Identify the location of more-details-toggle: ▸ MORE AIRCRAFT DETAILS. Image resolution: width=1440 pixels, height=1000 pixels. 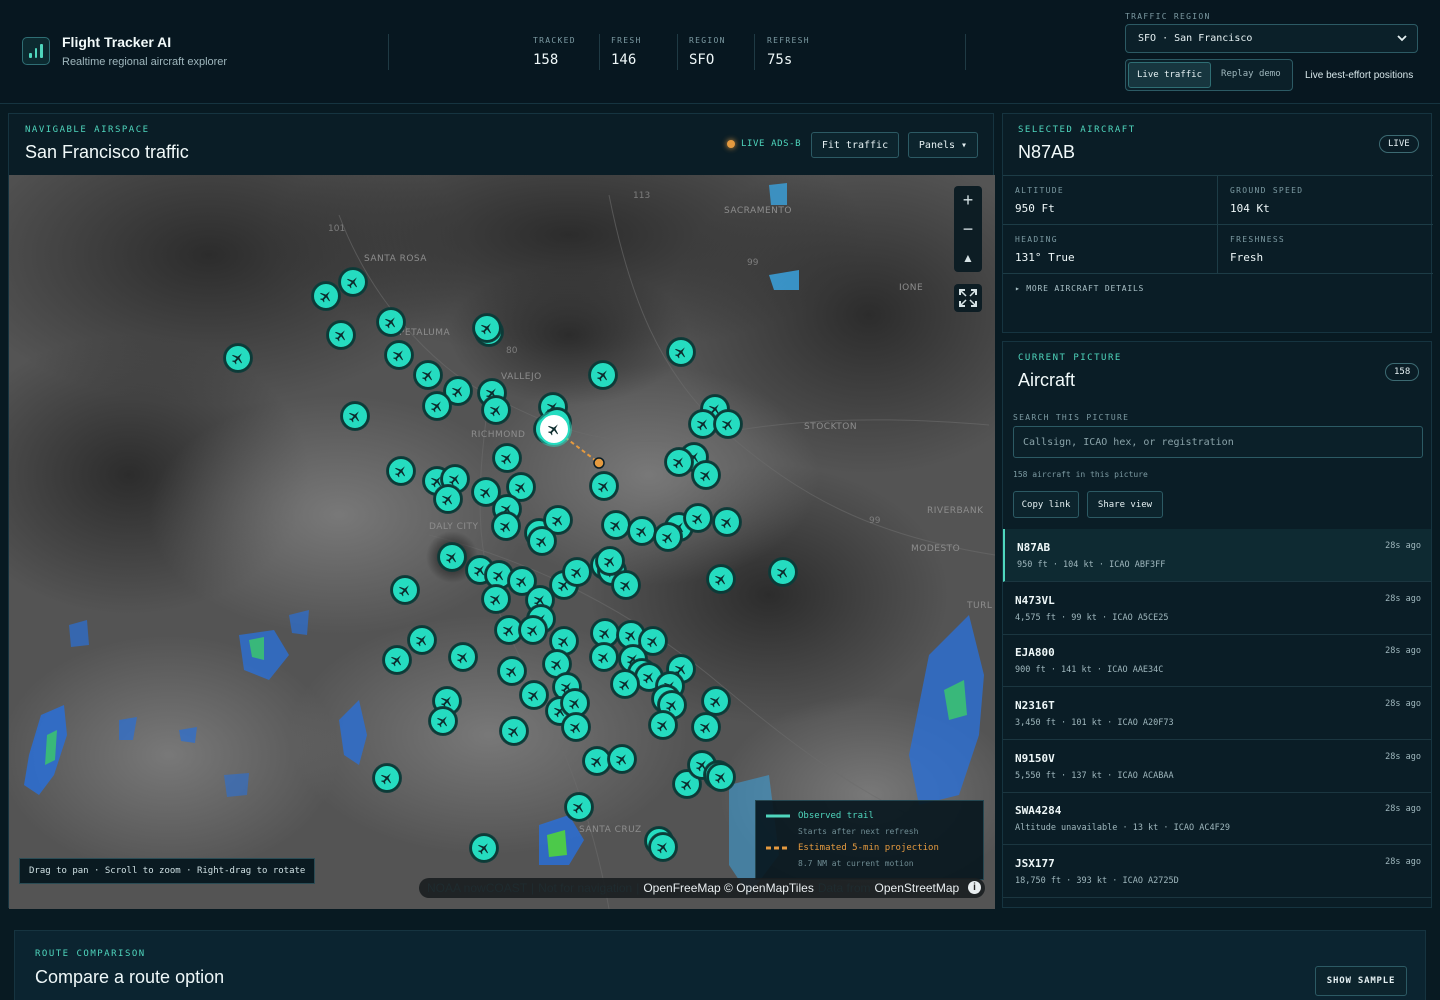
(1079, 288).